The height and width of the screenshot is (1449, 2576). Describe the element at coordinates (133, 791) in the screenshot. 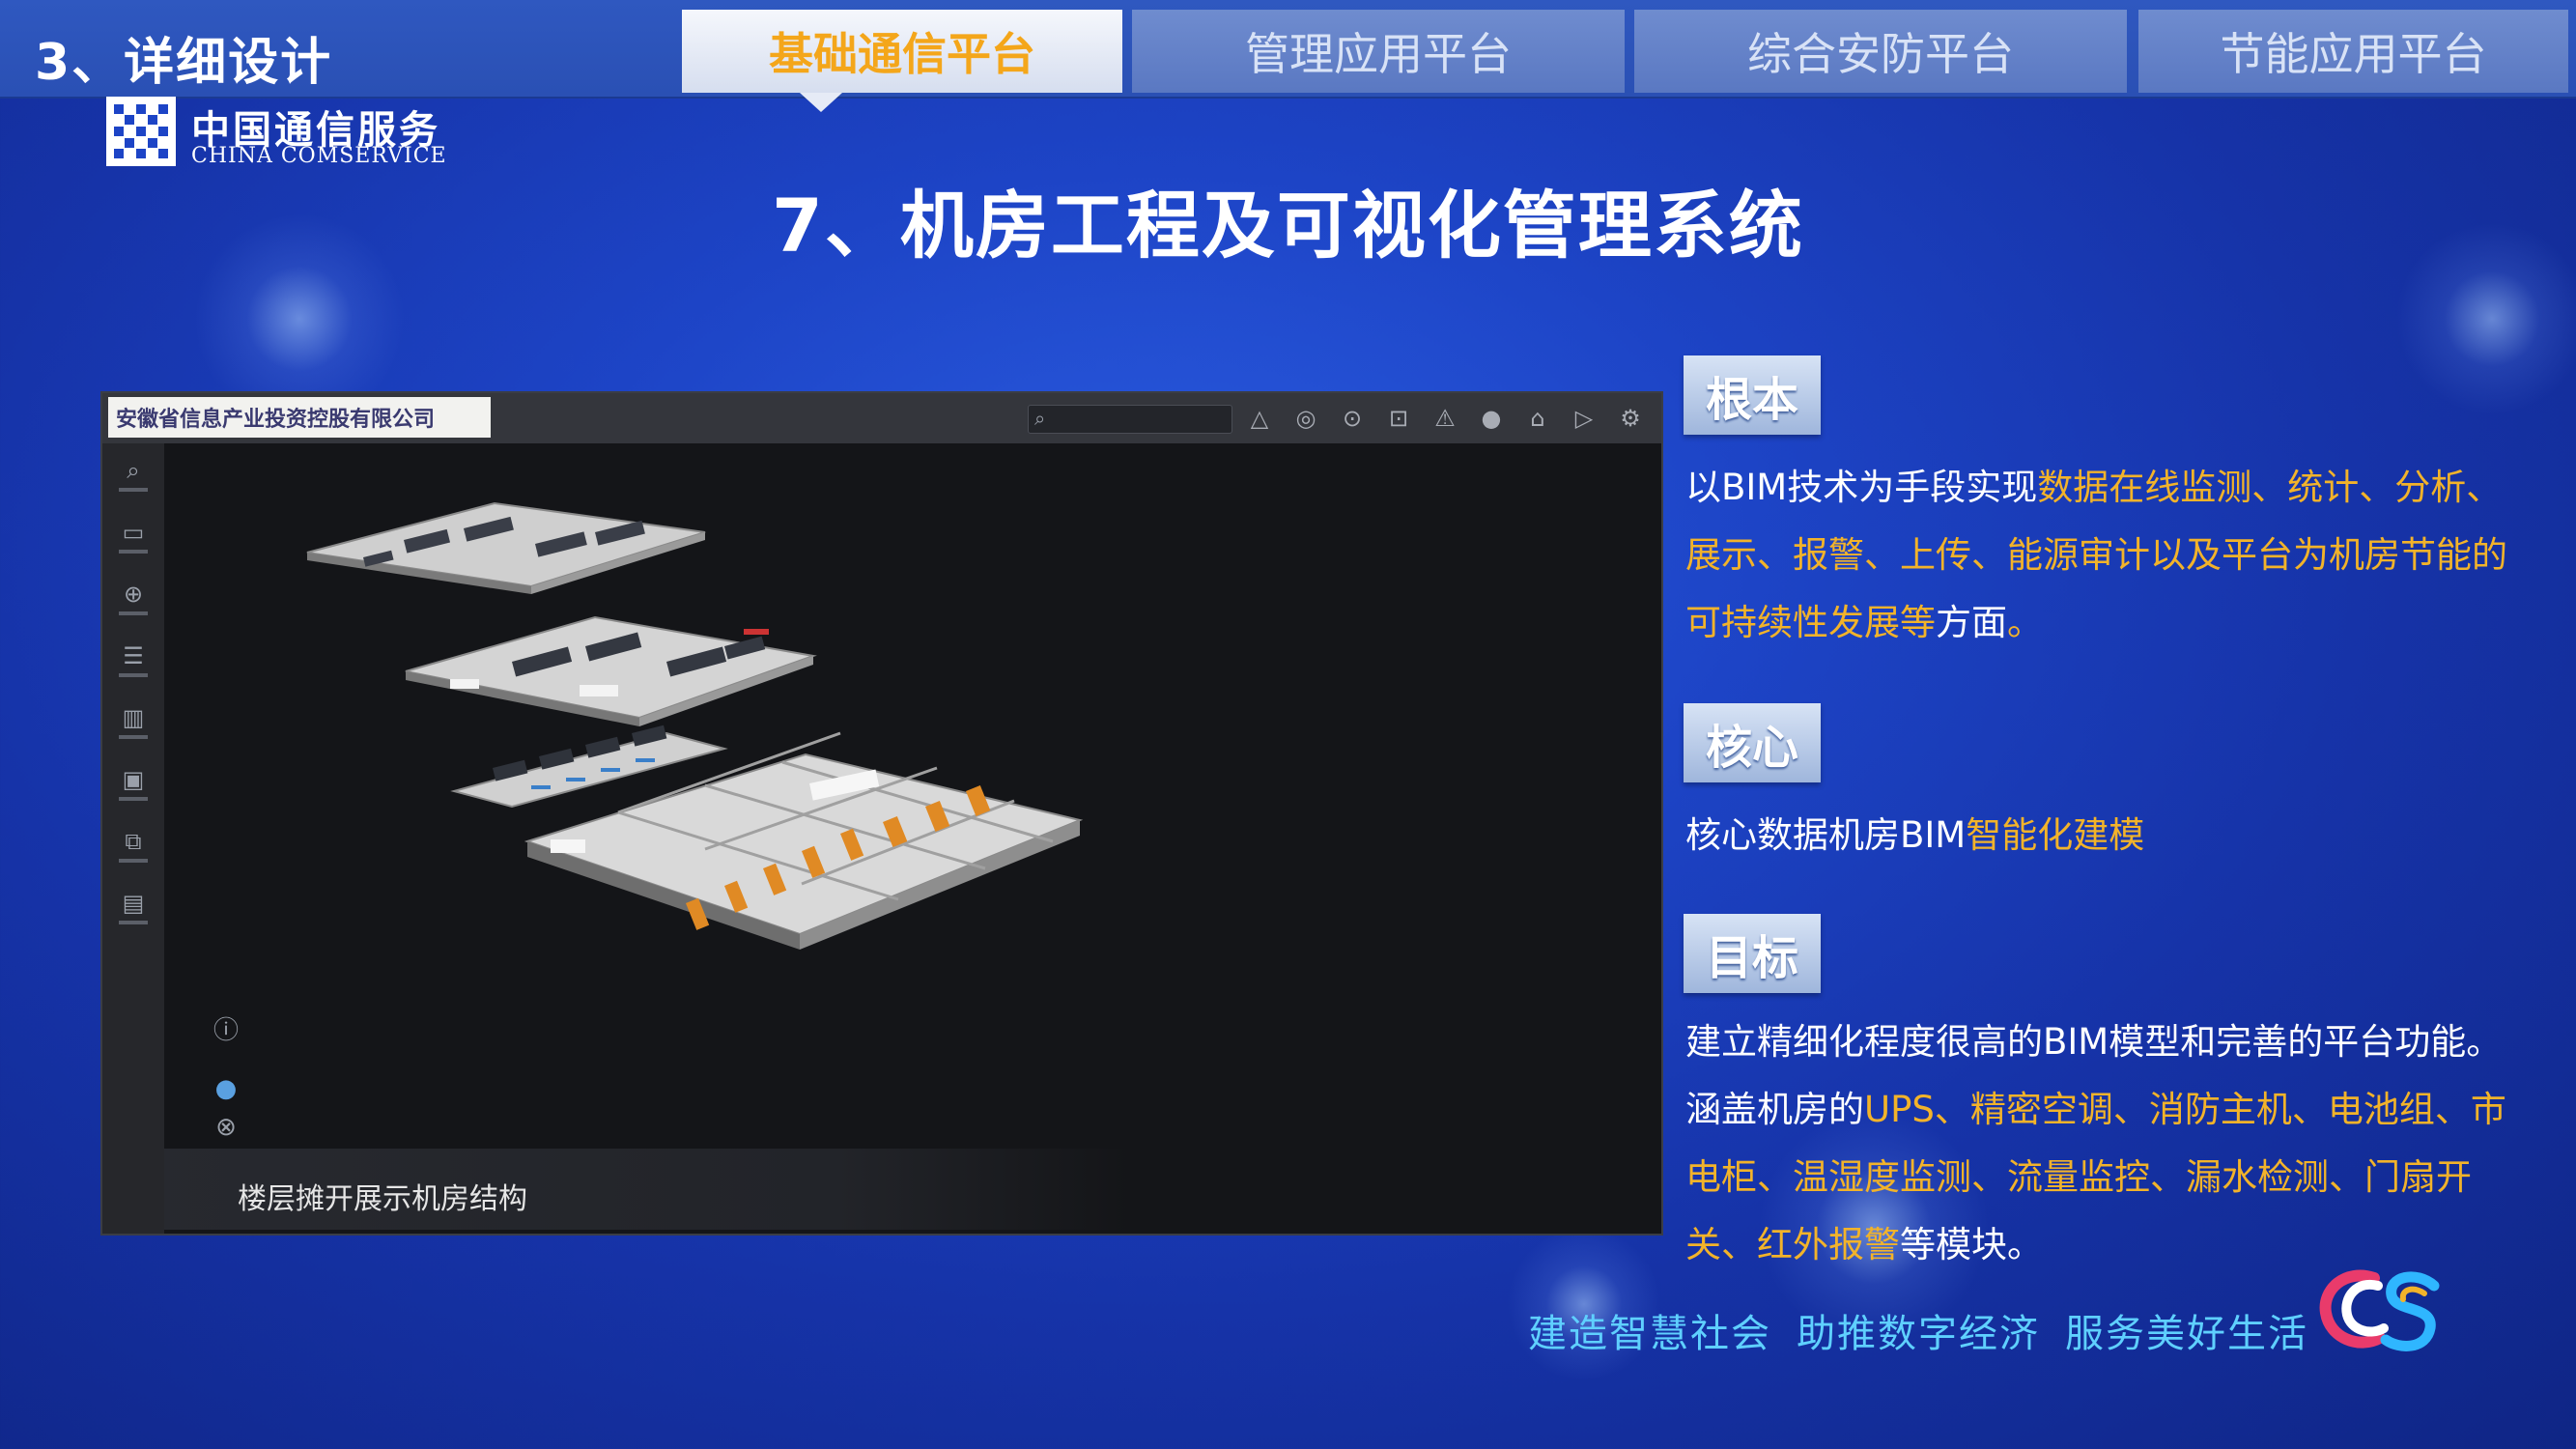

I see `monitor-icon: ▣` at that location.